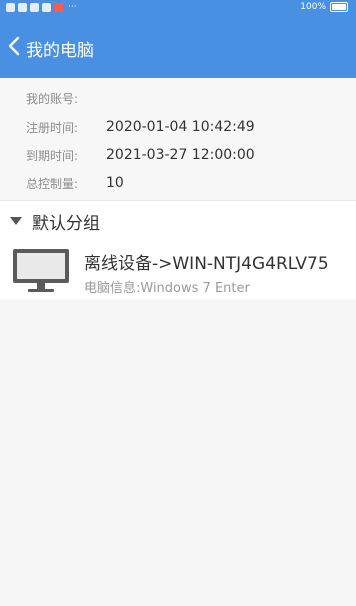 Image resolution: width=356 pixels, height=606 pixels. Describe the element at coordinates (178, 221) in the screenshot. I see `group-header-default: 默认分组` at that location.